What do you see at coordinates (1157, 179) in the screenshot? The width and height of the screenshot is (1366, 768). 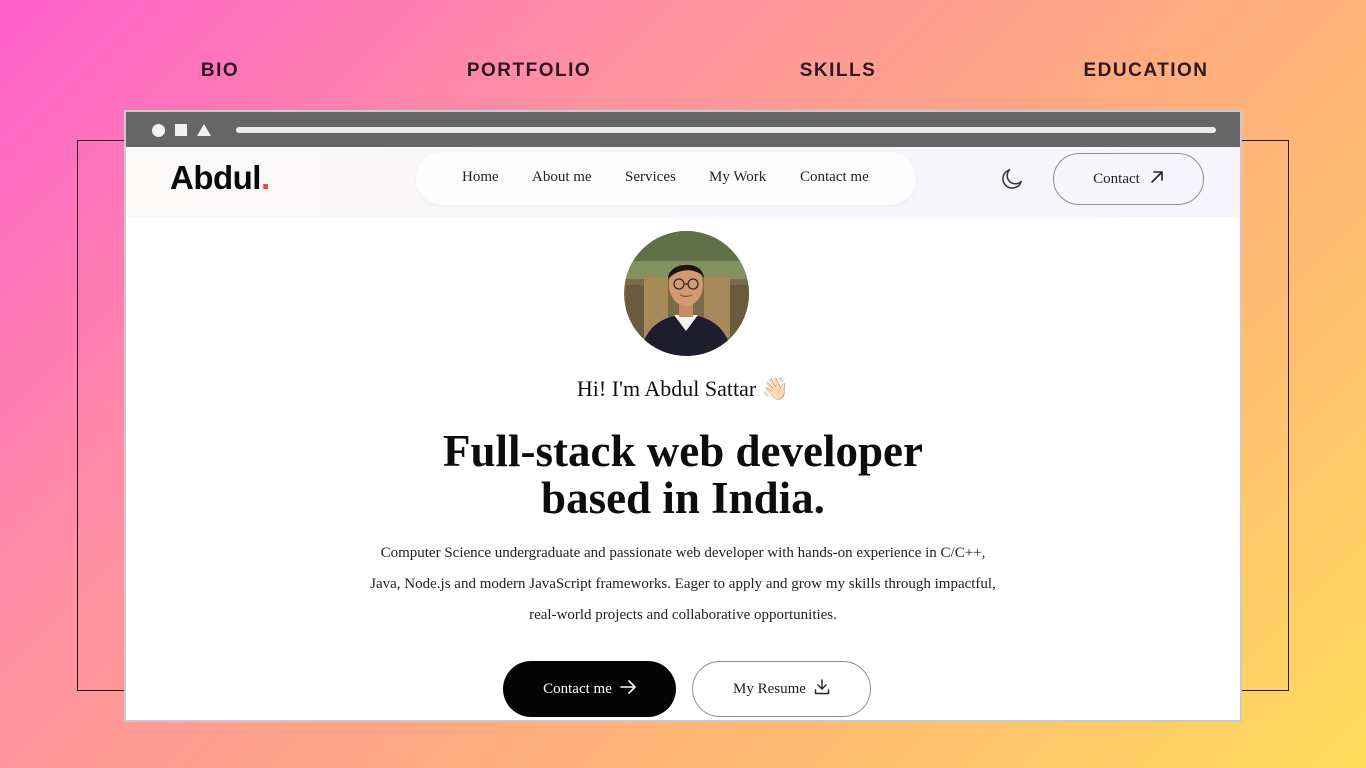 I see `arrow-up-right-icon` at bounding box center [1157, 179].